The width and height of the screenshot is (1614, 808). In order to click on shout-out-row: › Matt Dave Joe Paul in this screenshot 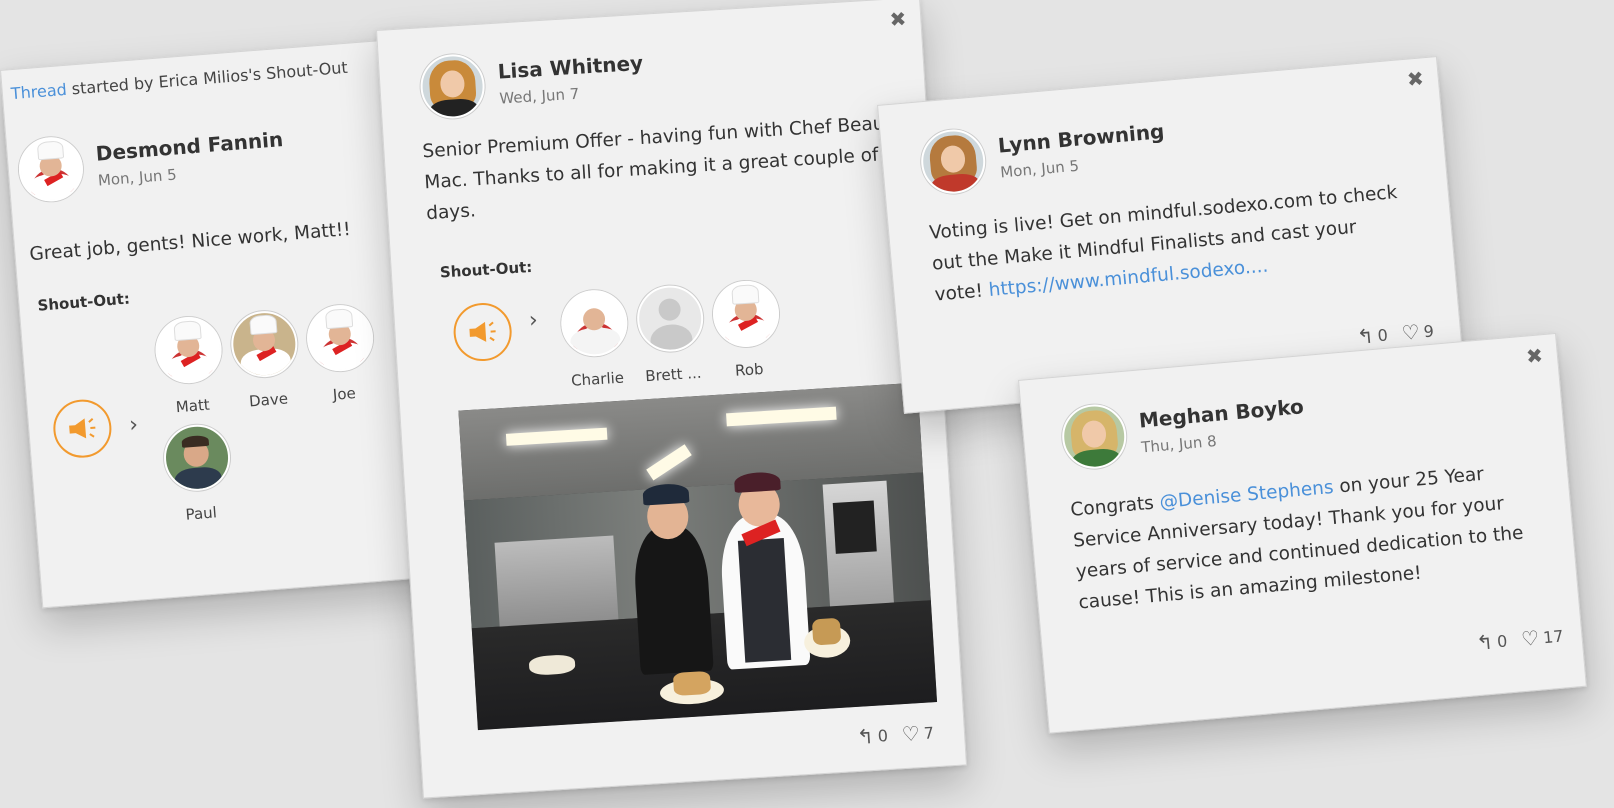, I will do `click(224, 417)`.